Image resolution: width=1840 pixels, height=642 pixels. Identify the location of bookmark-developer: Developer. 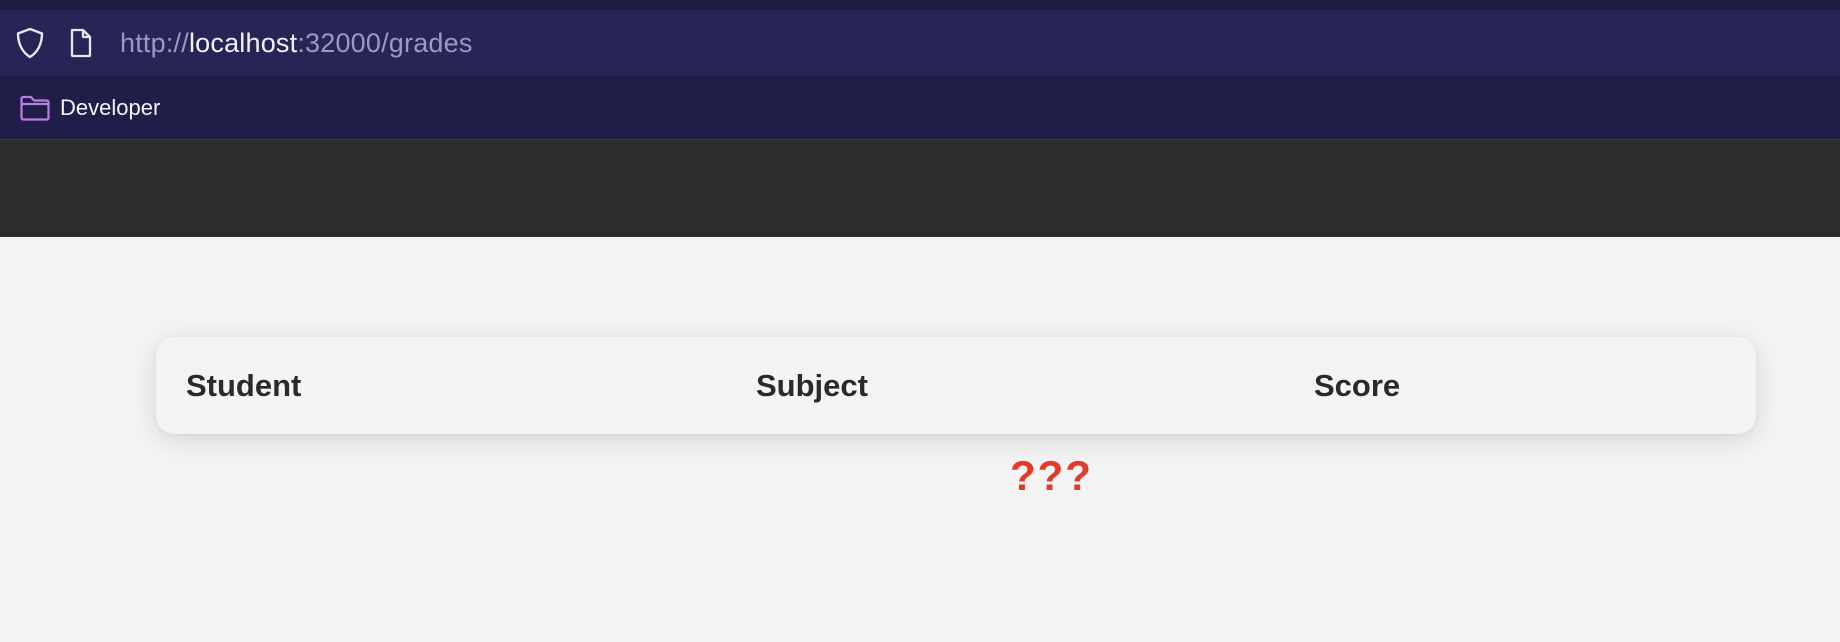
(89, 108).